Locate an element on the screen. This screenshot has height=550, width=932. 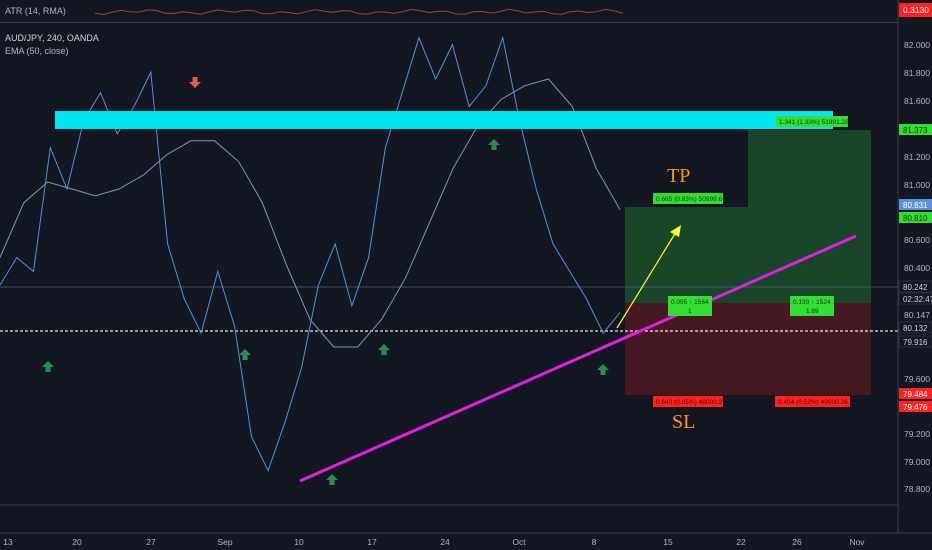
y-tick-80600: 80.600 is located at coordinates (917, 240).